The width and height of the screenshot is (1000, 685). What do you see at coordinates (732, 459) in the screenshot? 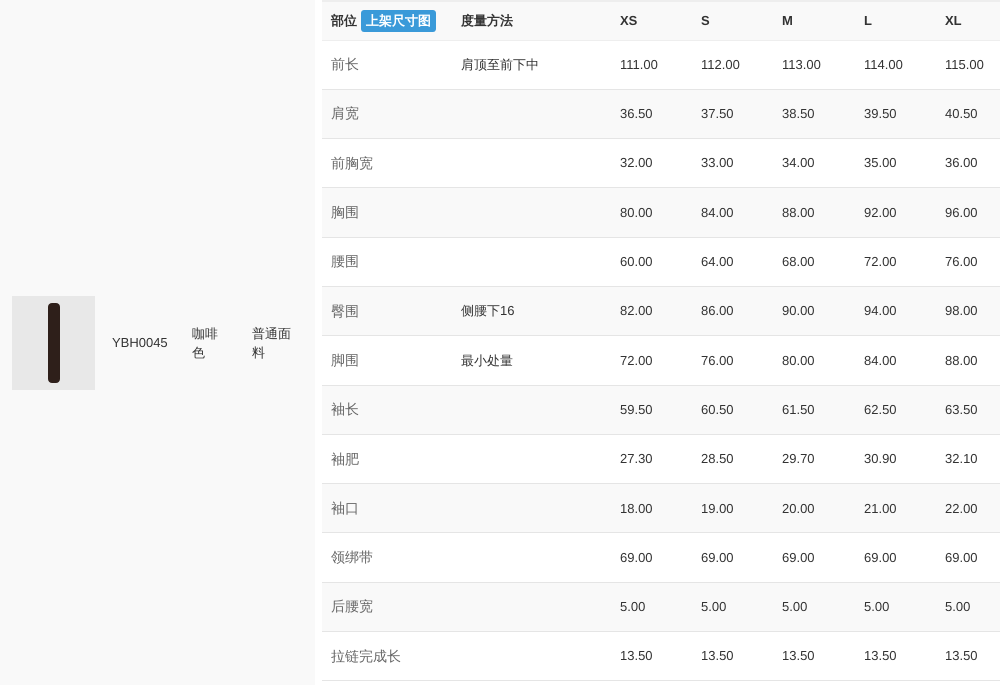
I see `table-cell: 28.50` at bounding box center [732, 459].